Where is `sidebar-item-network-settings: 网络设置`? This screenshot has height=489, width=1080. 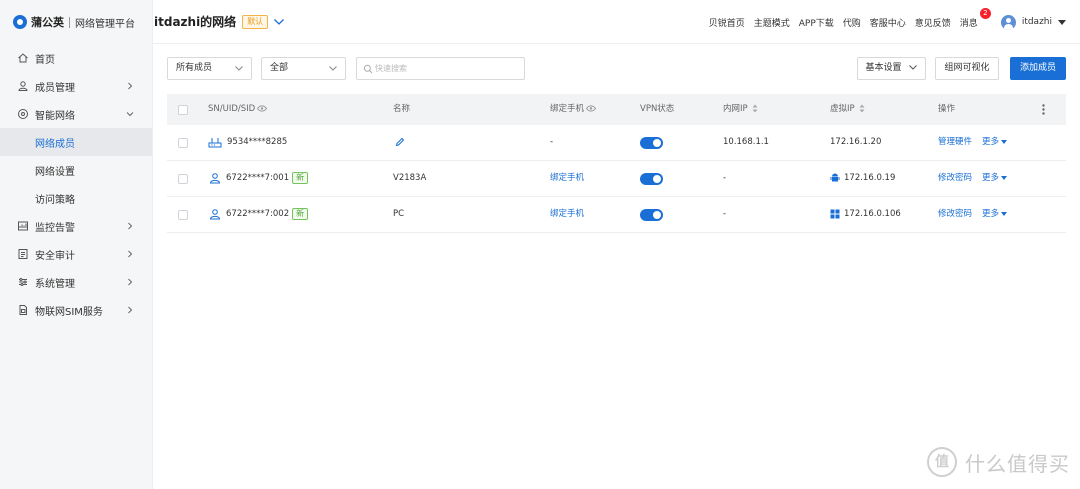
sidebar-item-network-settings: 网络设置 is located at coordinates (76, 170).